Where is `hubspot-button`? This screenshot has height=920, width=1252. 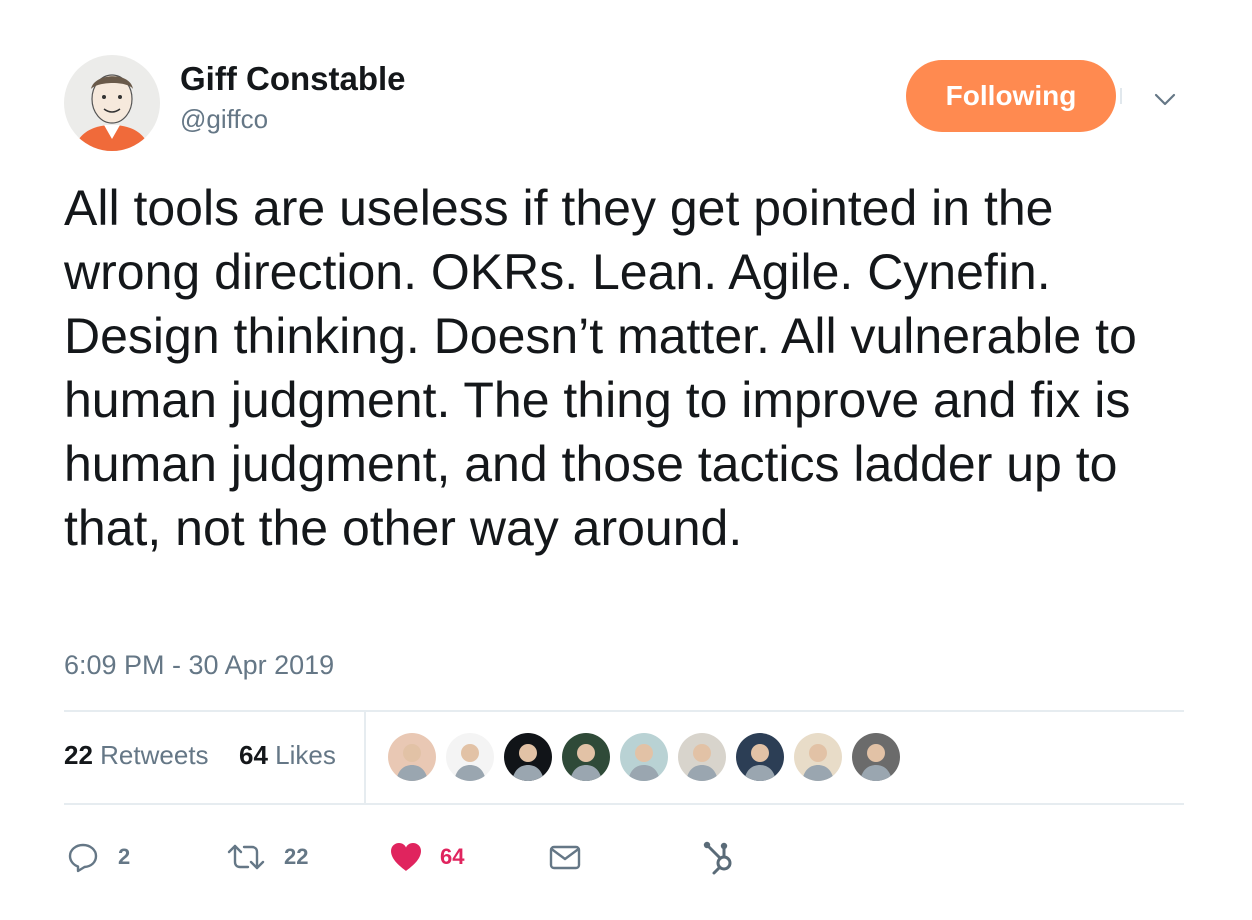 hubspot-button is located at coordinates (720, 857).